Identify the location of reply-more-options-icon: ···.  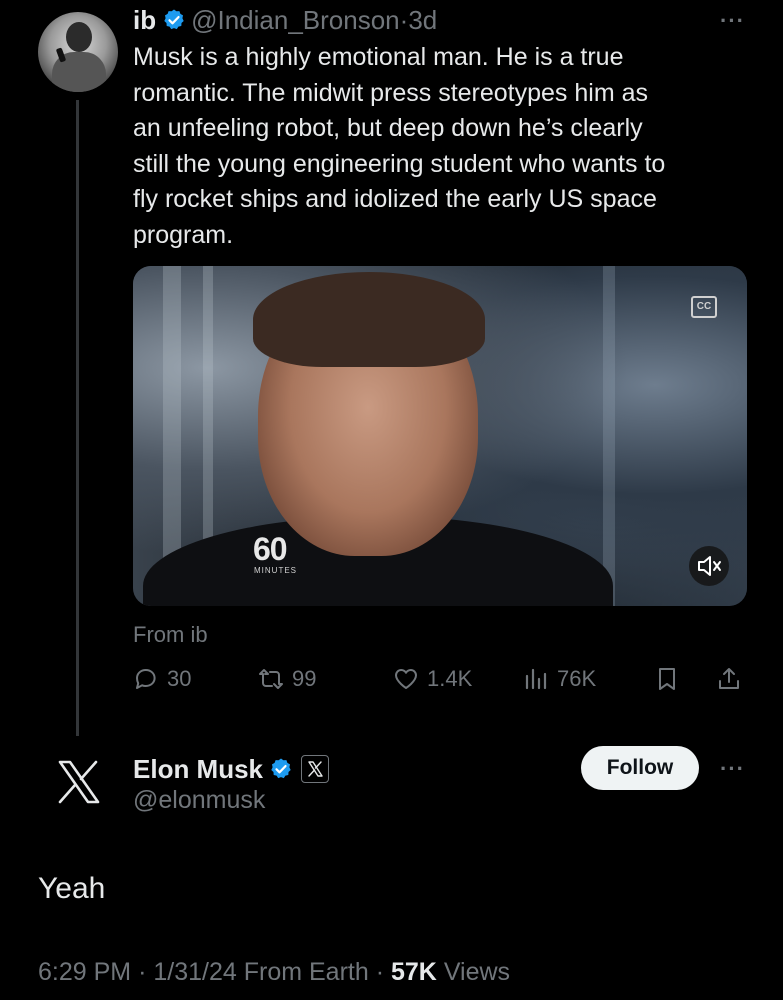
(732, 769).